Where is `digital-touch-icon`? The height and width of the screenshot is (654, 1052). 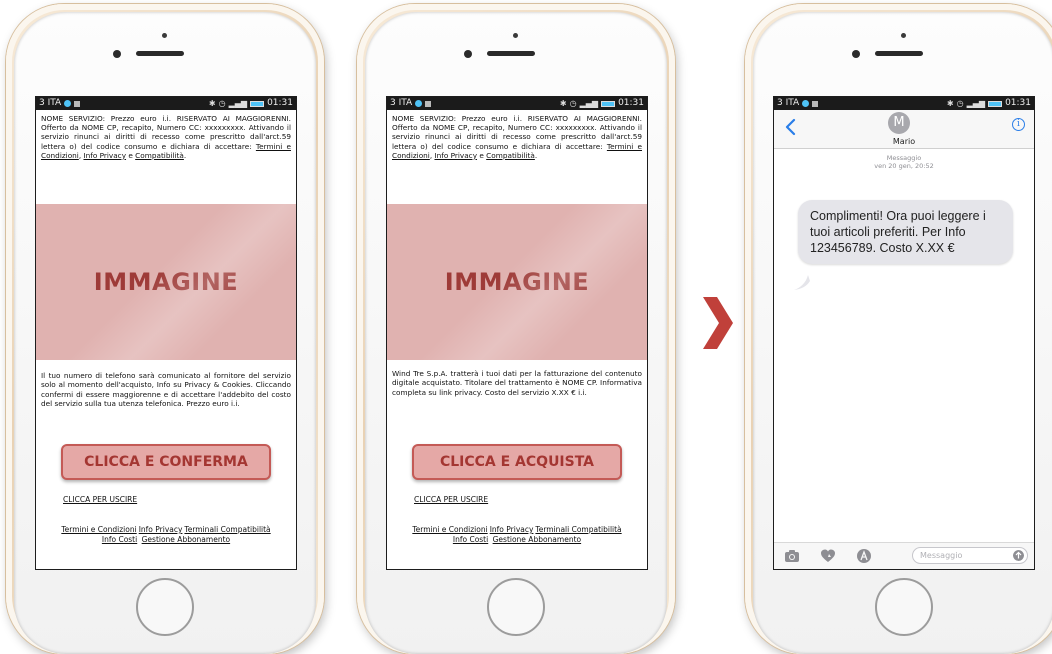
digital-touch-icon is located at coordinates (828, 556).